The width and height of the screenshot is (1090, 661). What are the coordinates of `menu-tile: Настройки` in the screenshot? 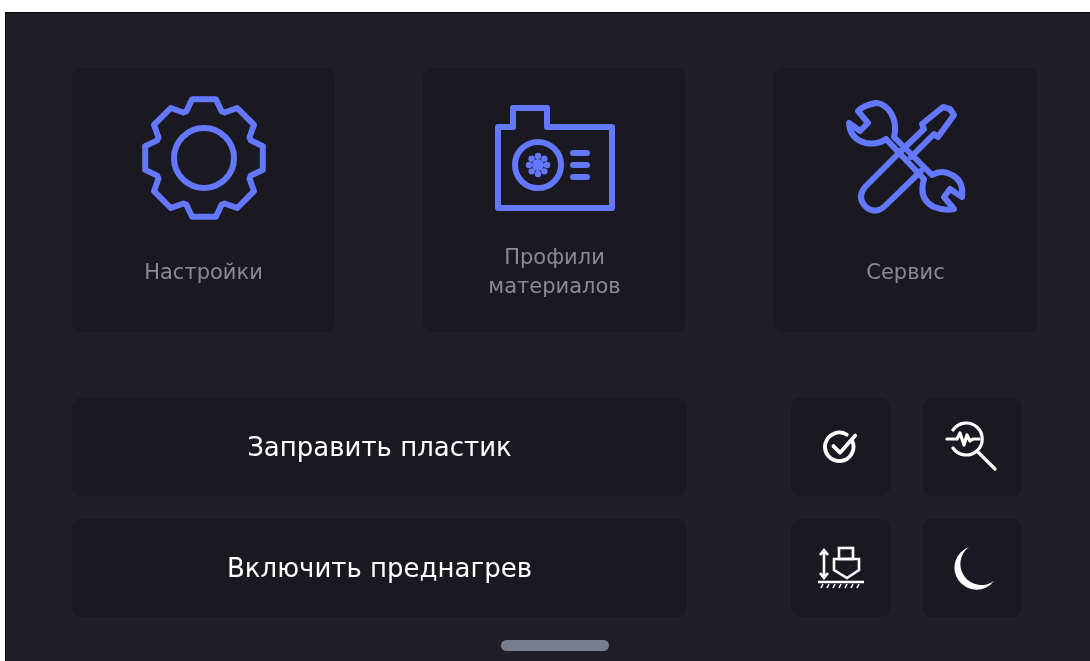 It's located at (203, 200).